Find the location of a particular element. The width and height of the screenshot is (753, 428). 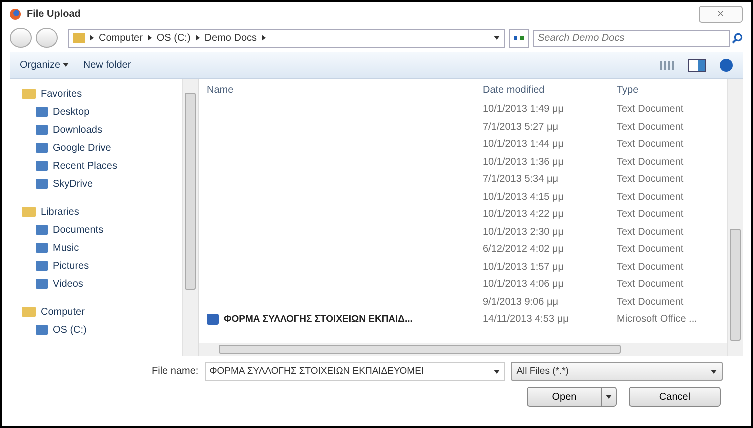

window-title: File Upload is located at coordinates (54, 14).